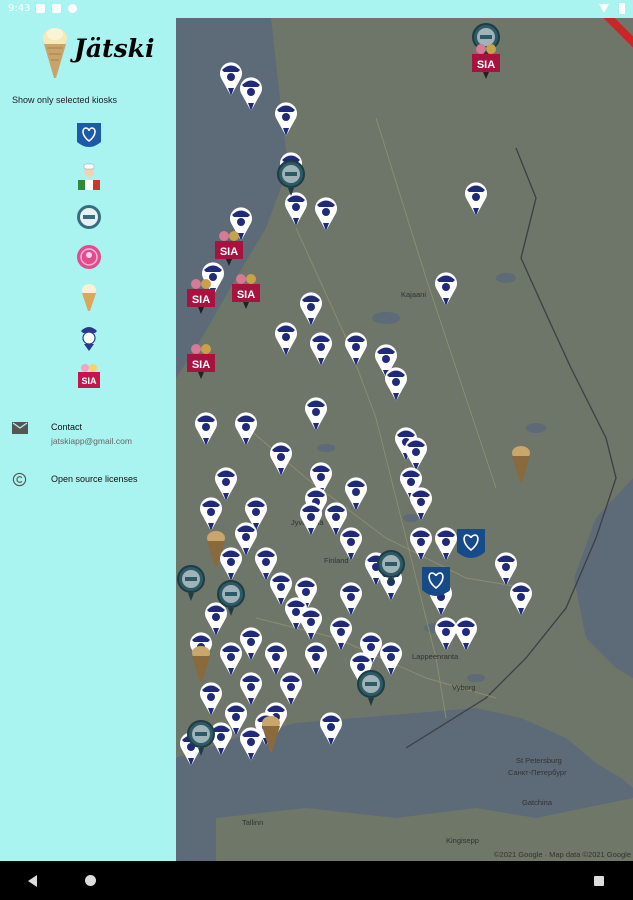  I want to click on kiosk-filter-round-seal, so click(89, 217).